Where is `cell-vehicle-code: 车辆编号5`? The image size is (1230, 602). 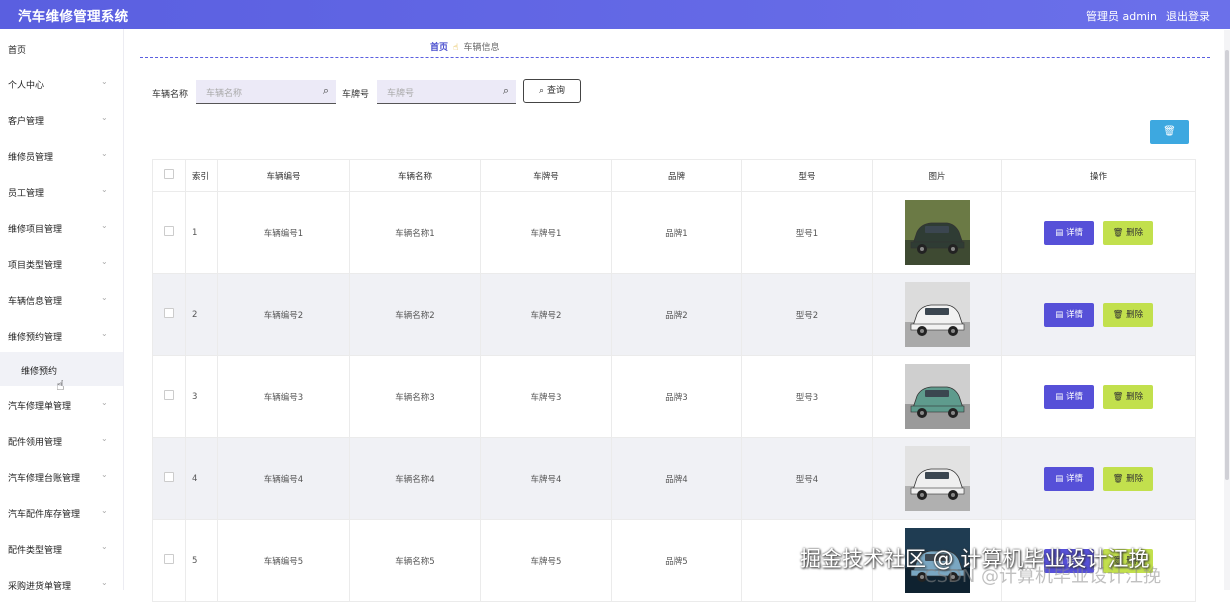
cell-vehicle-code: 车辆编号5 is located at coordinates (283, 560).